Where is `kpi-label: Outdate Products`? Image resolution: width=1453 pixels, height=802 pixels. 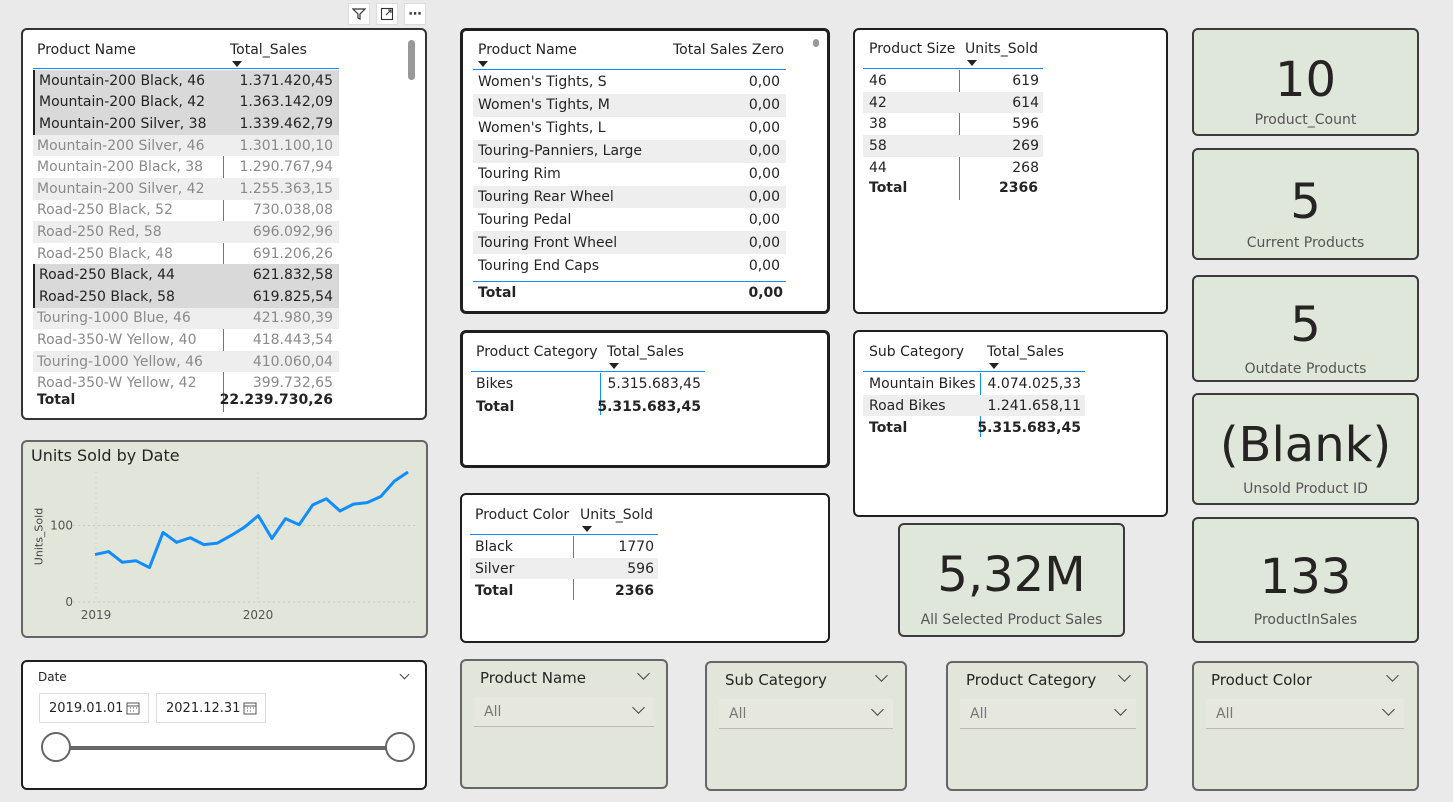
kpi-label: Outdate Products is located at coordinates (1305, 369).